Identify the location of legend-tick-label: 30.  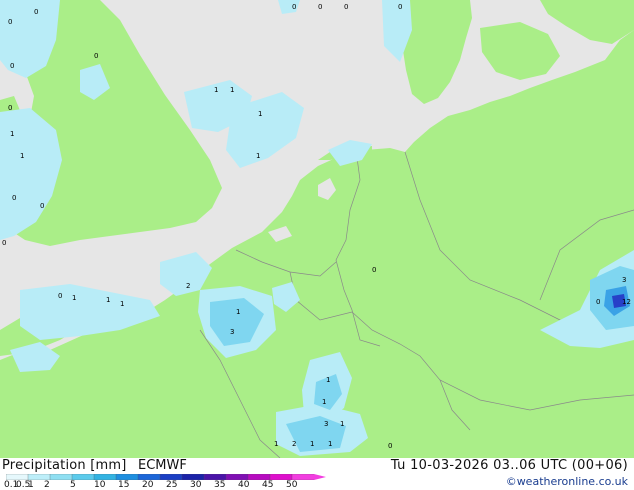
(196, 485).